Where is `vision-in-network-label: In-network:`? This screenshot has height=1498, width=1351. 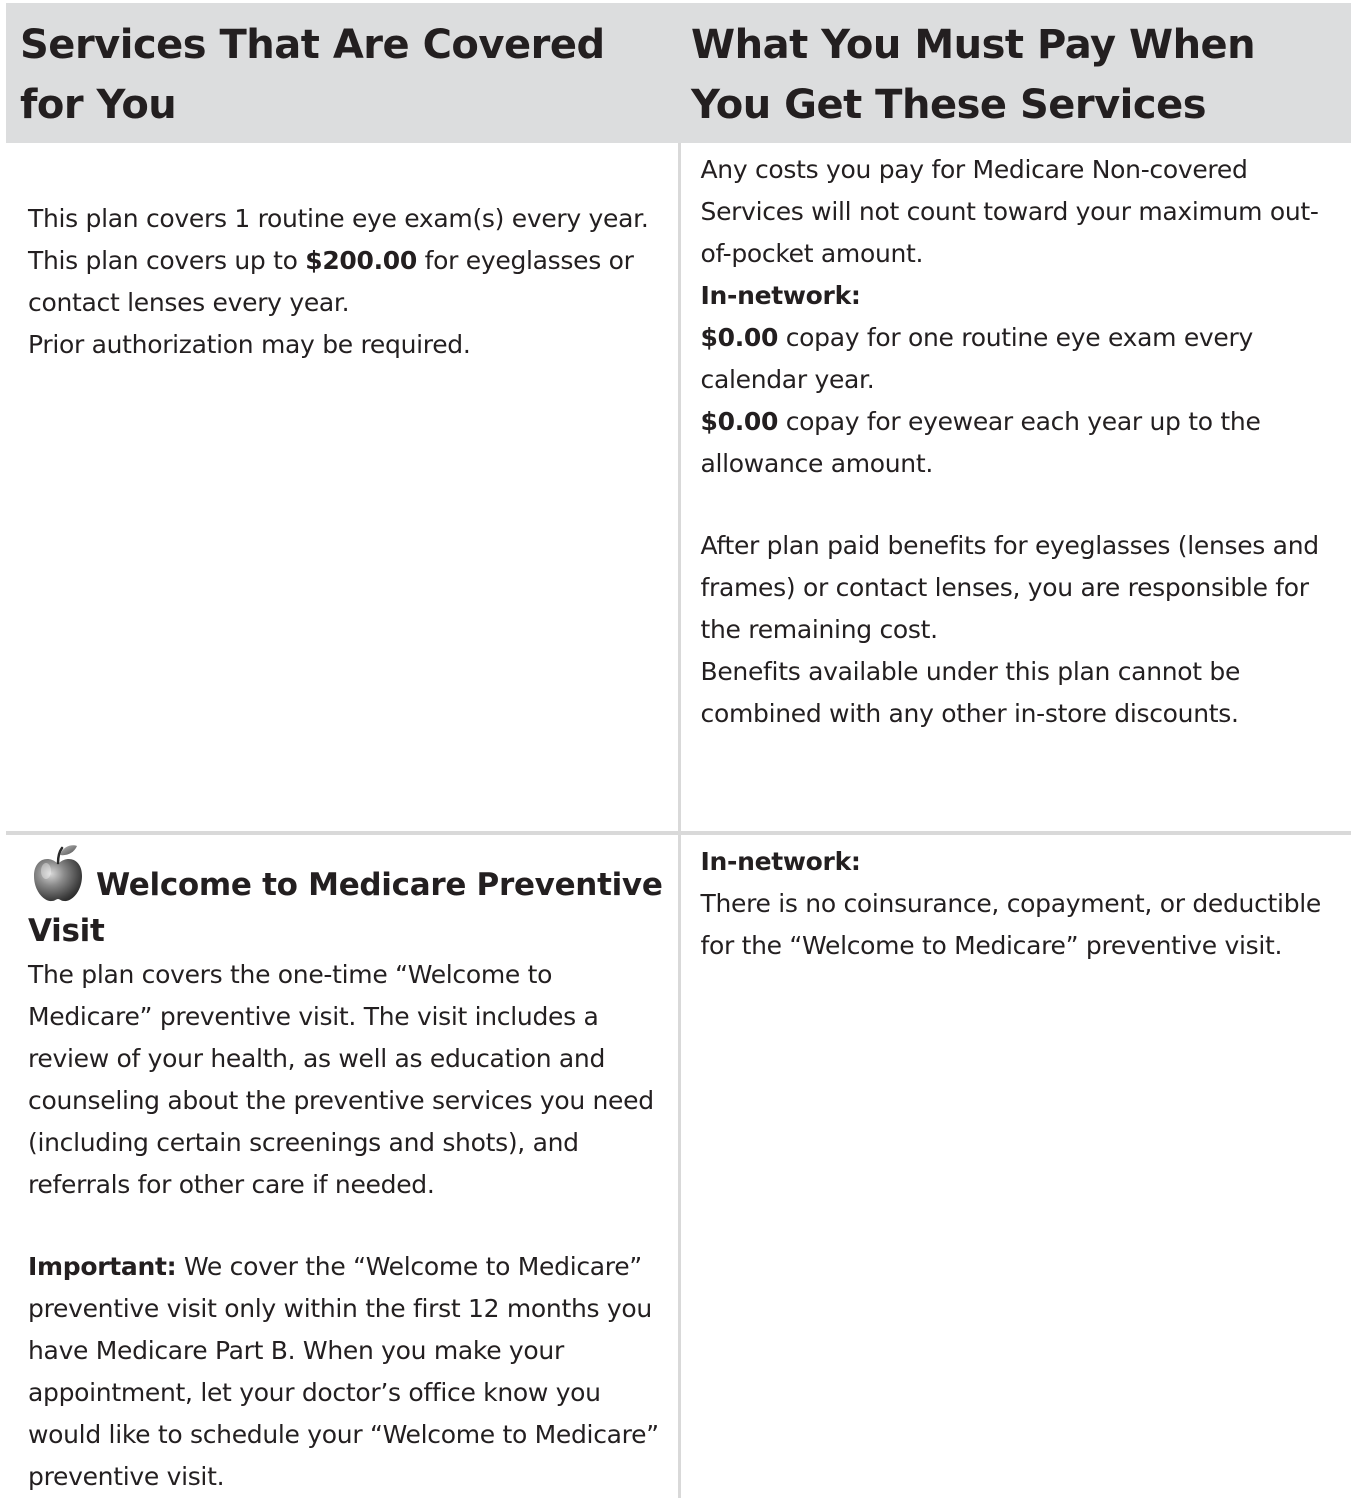
vision-in-network-label: In-network: is located at coordinates (780, 295).